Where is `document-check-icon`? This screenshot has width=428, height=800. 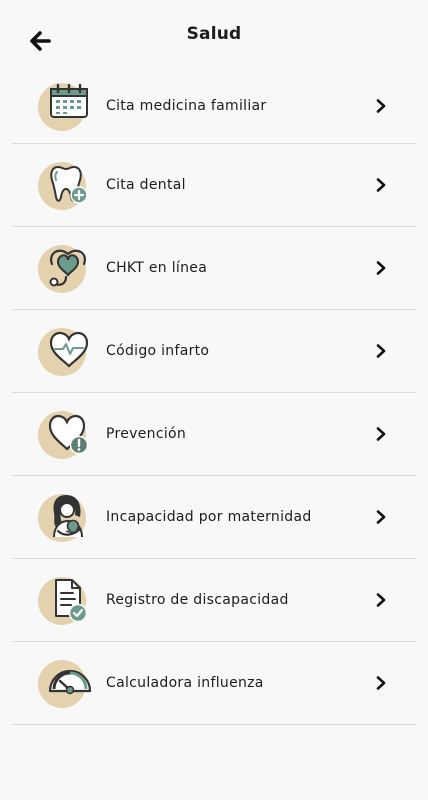
document-check-icon is located at coordinates (71, 601).